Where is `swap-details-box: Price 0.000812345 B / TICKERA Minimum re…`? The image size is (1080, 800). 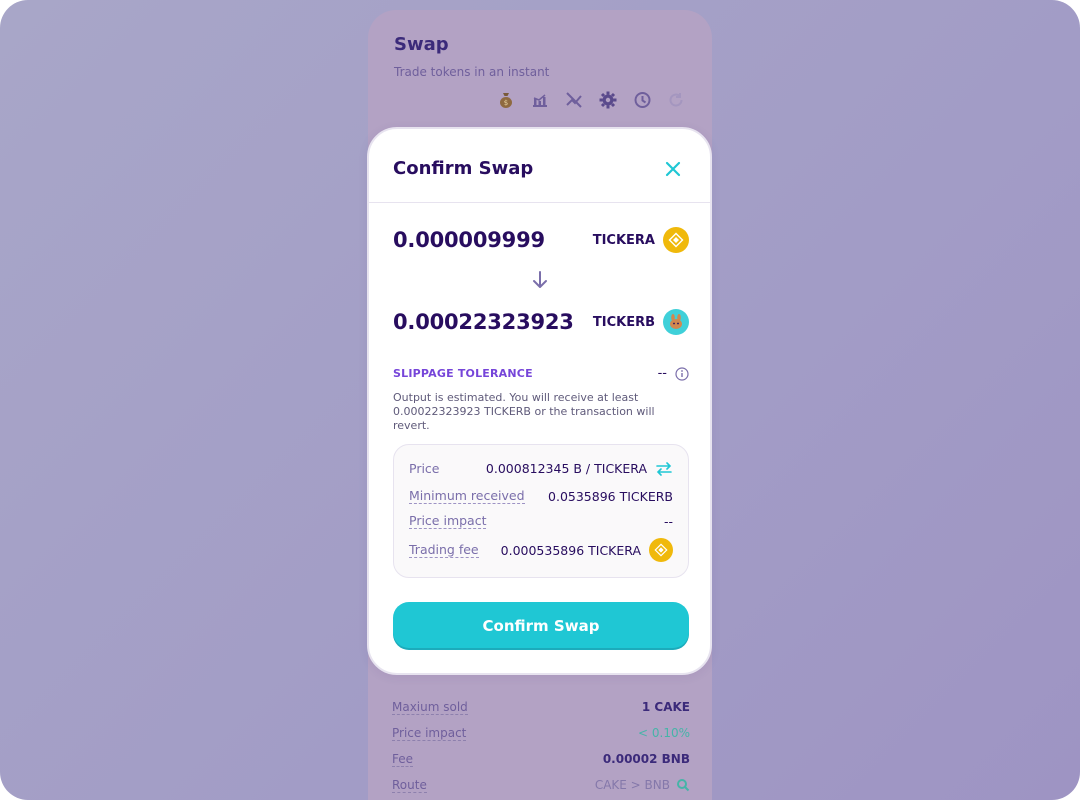
swap-details-box: Price 0.000812345 B / TICKERA Minimum re… is located at coordinates (541, 511).